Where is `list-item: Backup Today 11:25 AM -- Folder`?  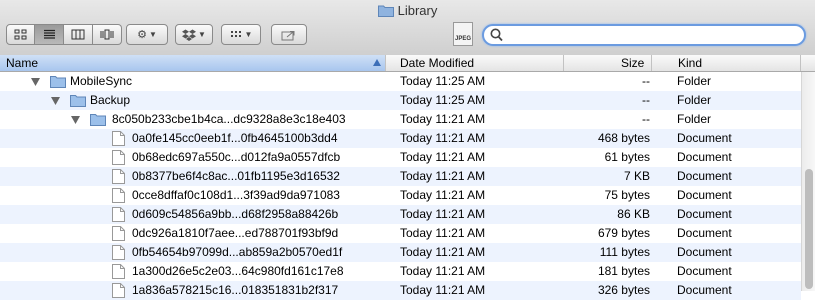 list-item: Backup Today 11:25 AM -- Folder is located at coordinates (400, 100).